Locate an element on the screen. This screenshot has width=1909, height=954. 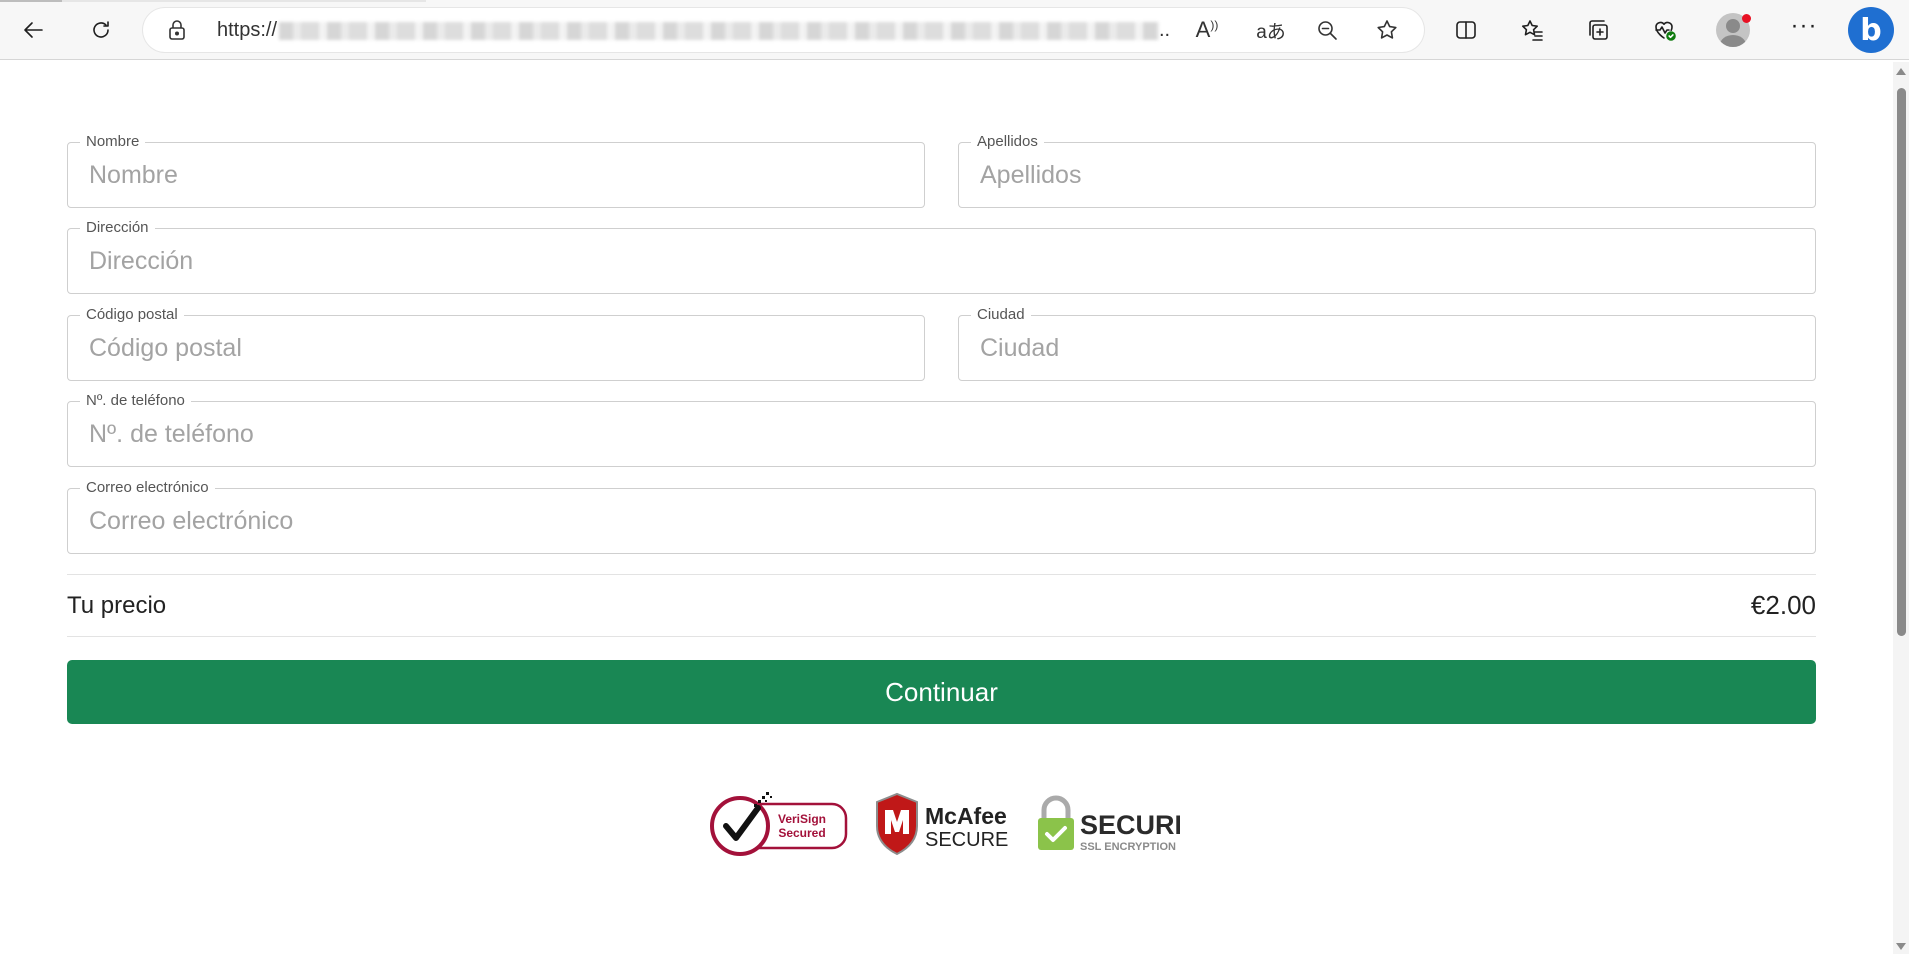
continue-button: Continuar is located at coordinates (941, 692).